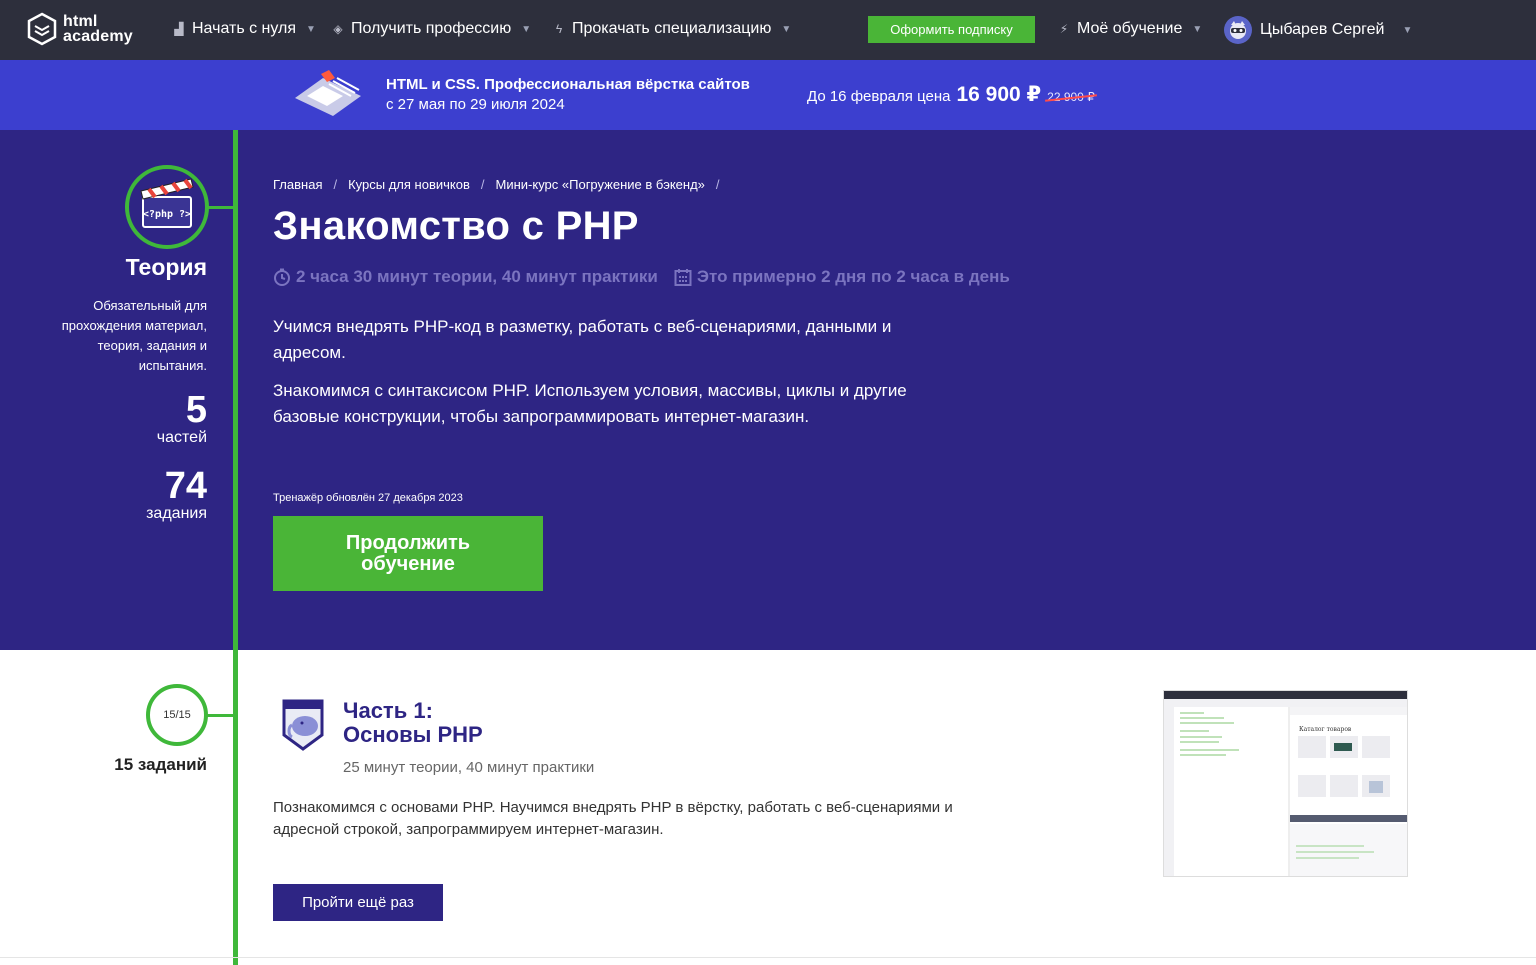  Describe the element at coordinates (879, 96) in the screenshot. I see `promo-price-prefix: До 16 февраля цена` at that location.